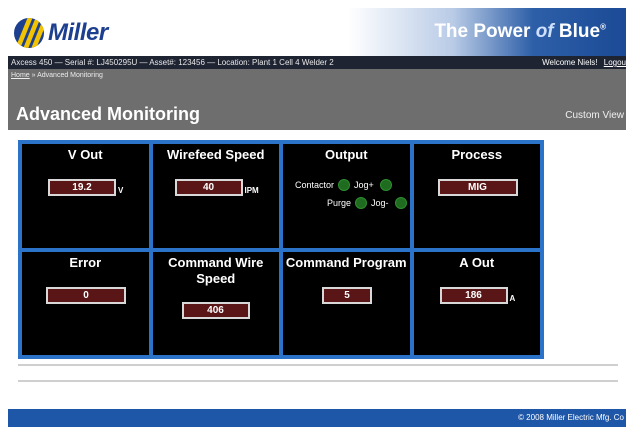 The height and width of the screenshot is (427, 626). Describe the element at coordinates (400, 203) in the screenshot. I see `jog-minus-led-icon` at that location.